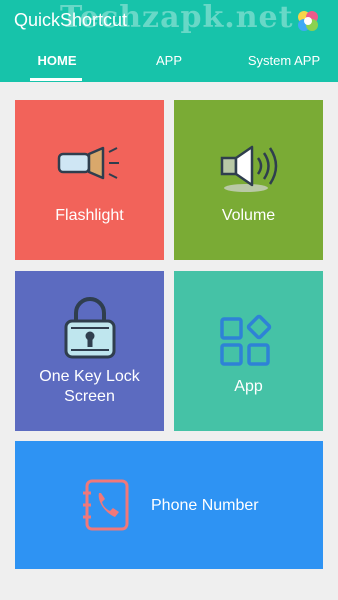  What do you see at coordinates (89, 376) in the screenshot?
I see `lock-label-line1: One Key Lock` at bounding box center [89, 376].